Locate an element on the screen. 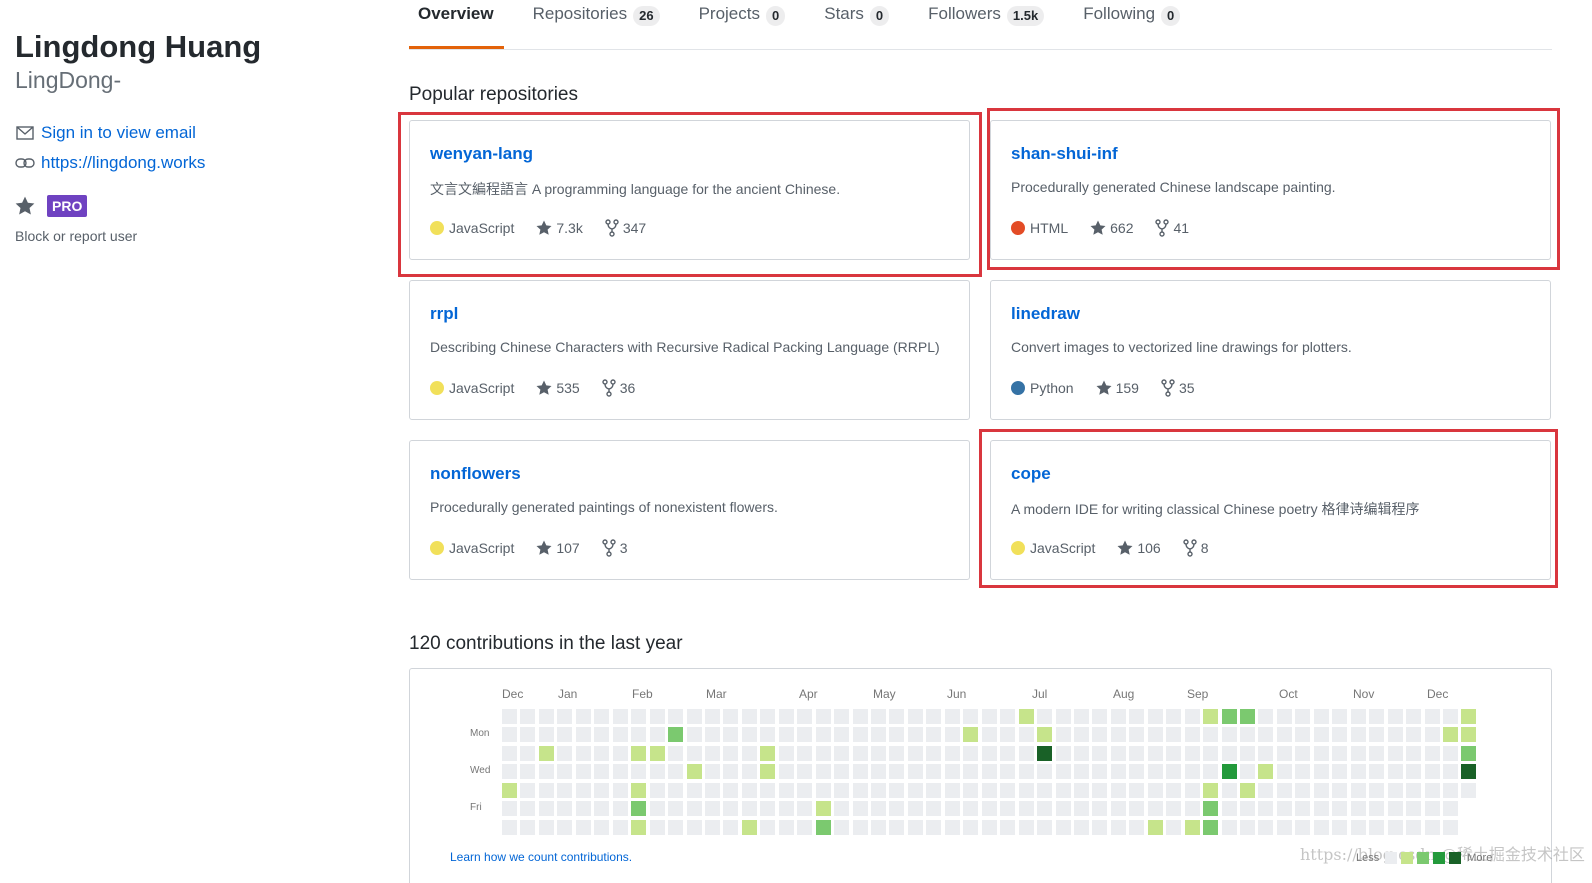  repo-forks: 41 is located at coordinates (1172, 228).